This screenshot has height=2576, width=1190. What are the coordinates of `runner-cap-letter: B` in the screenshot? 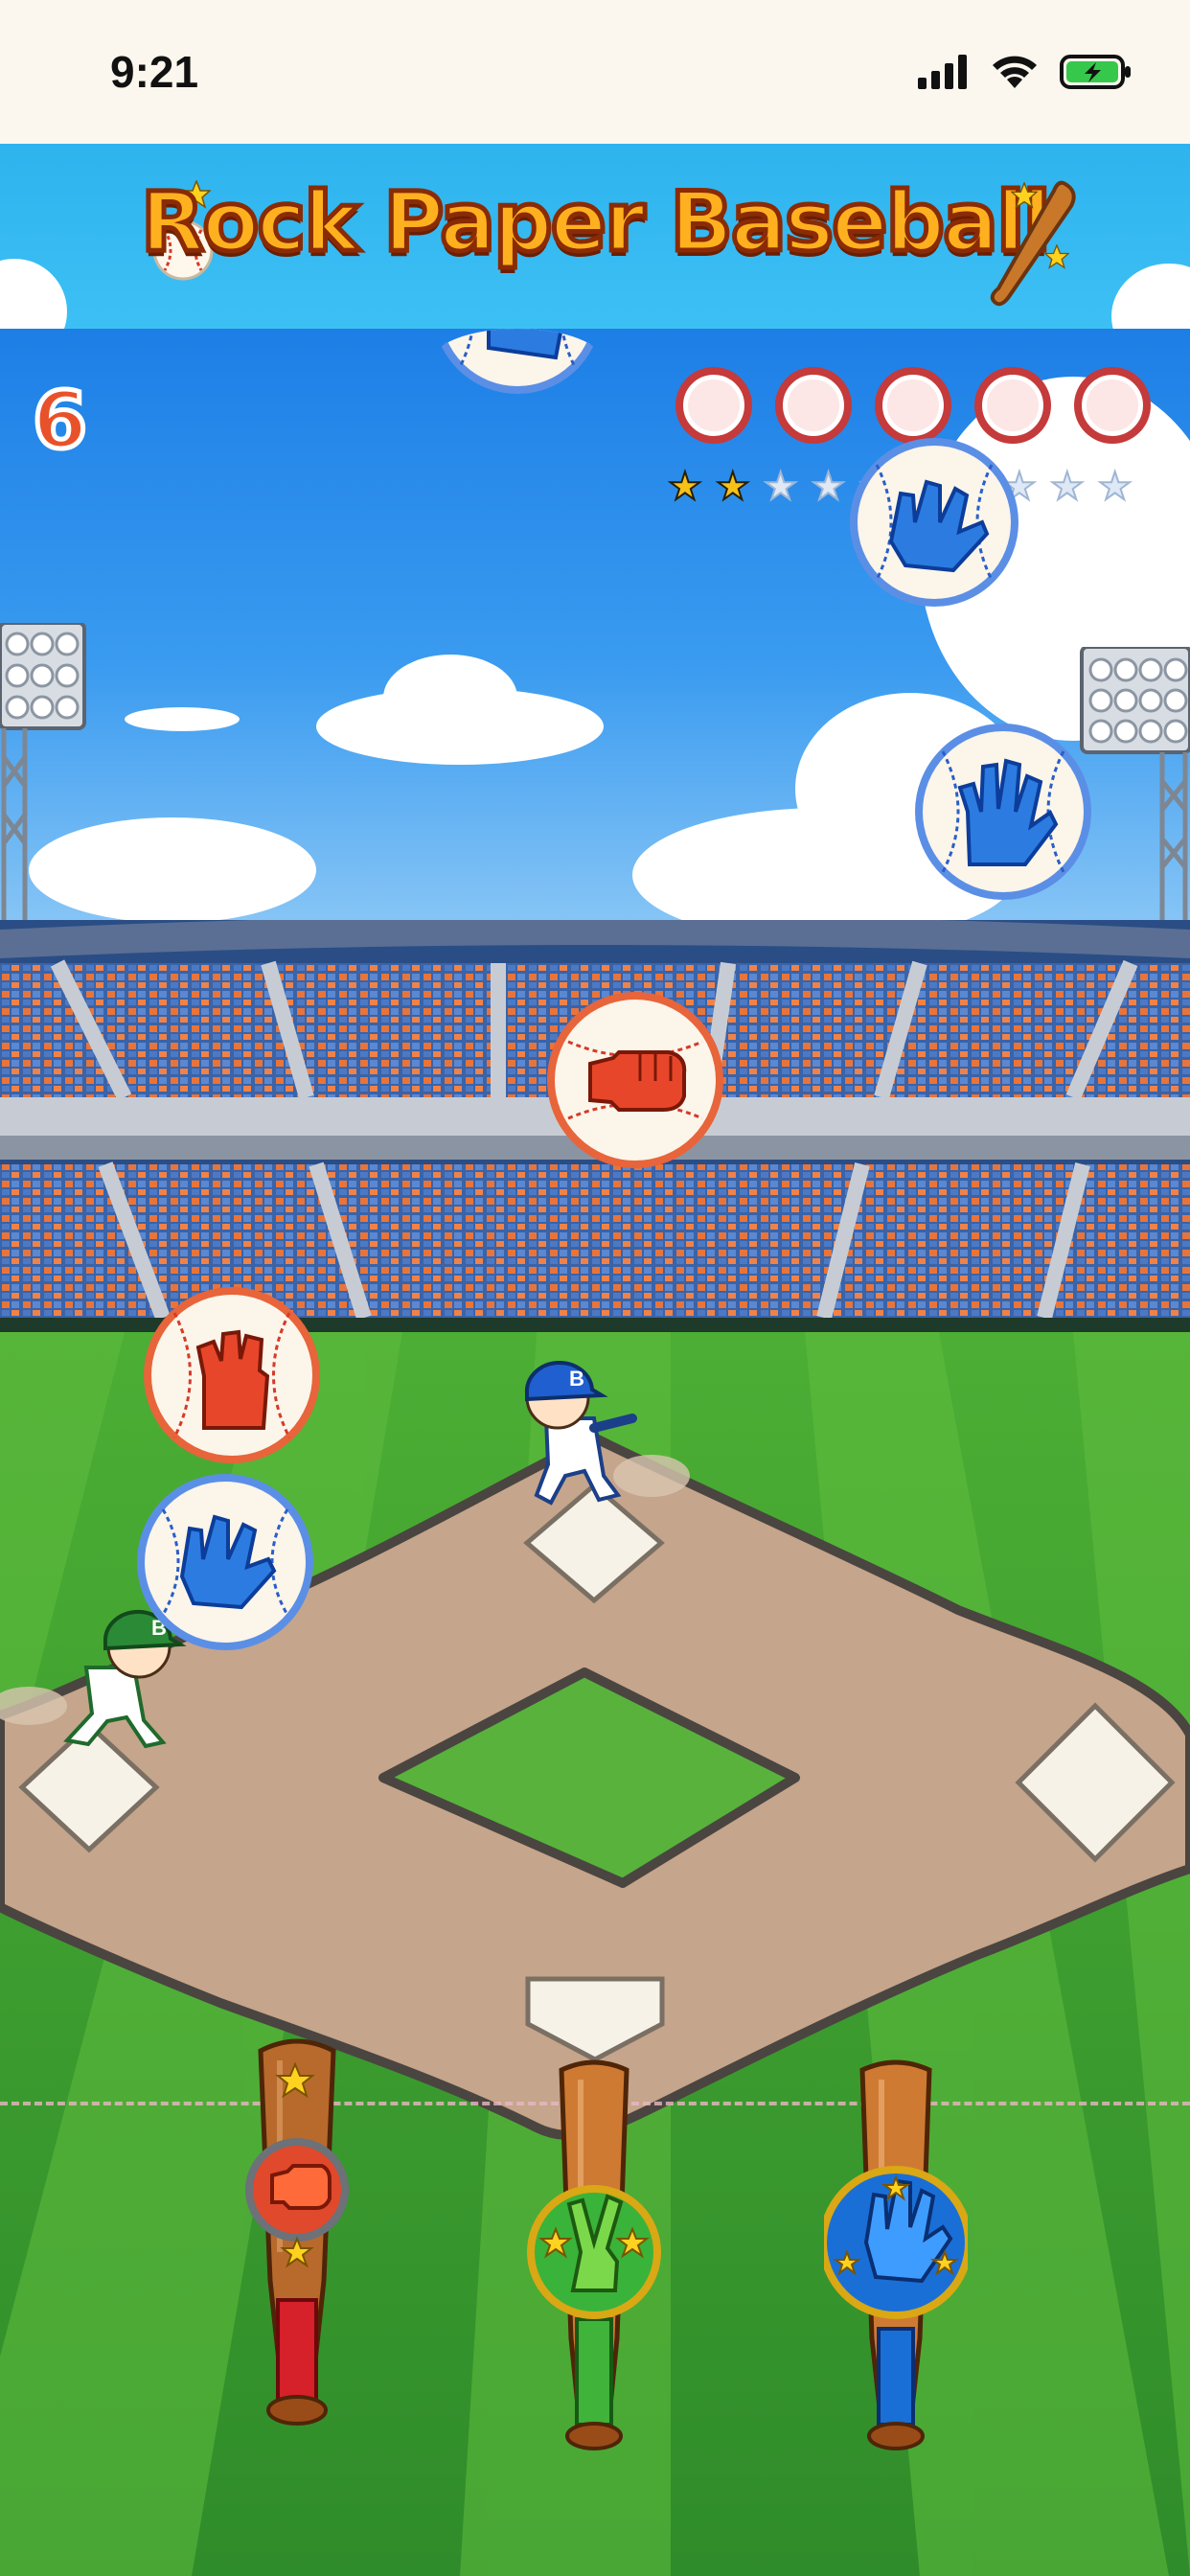 It's located at (576, 1379).